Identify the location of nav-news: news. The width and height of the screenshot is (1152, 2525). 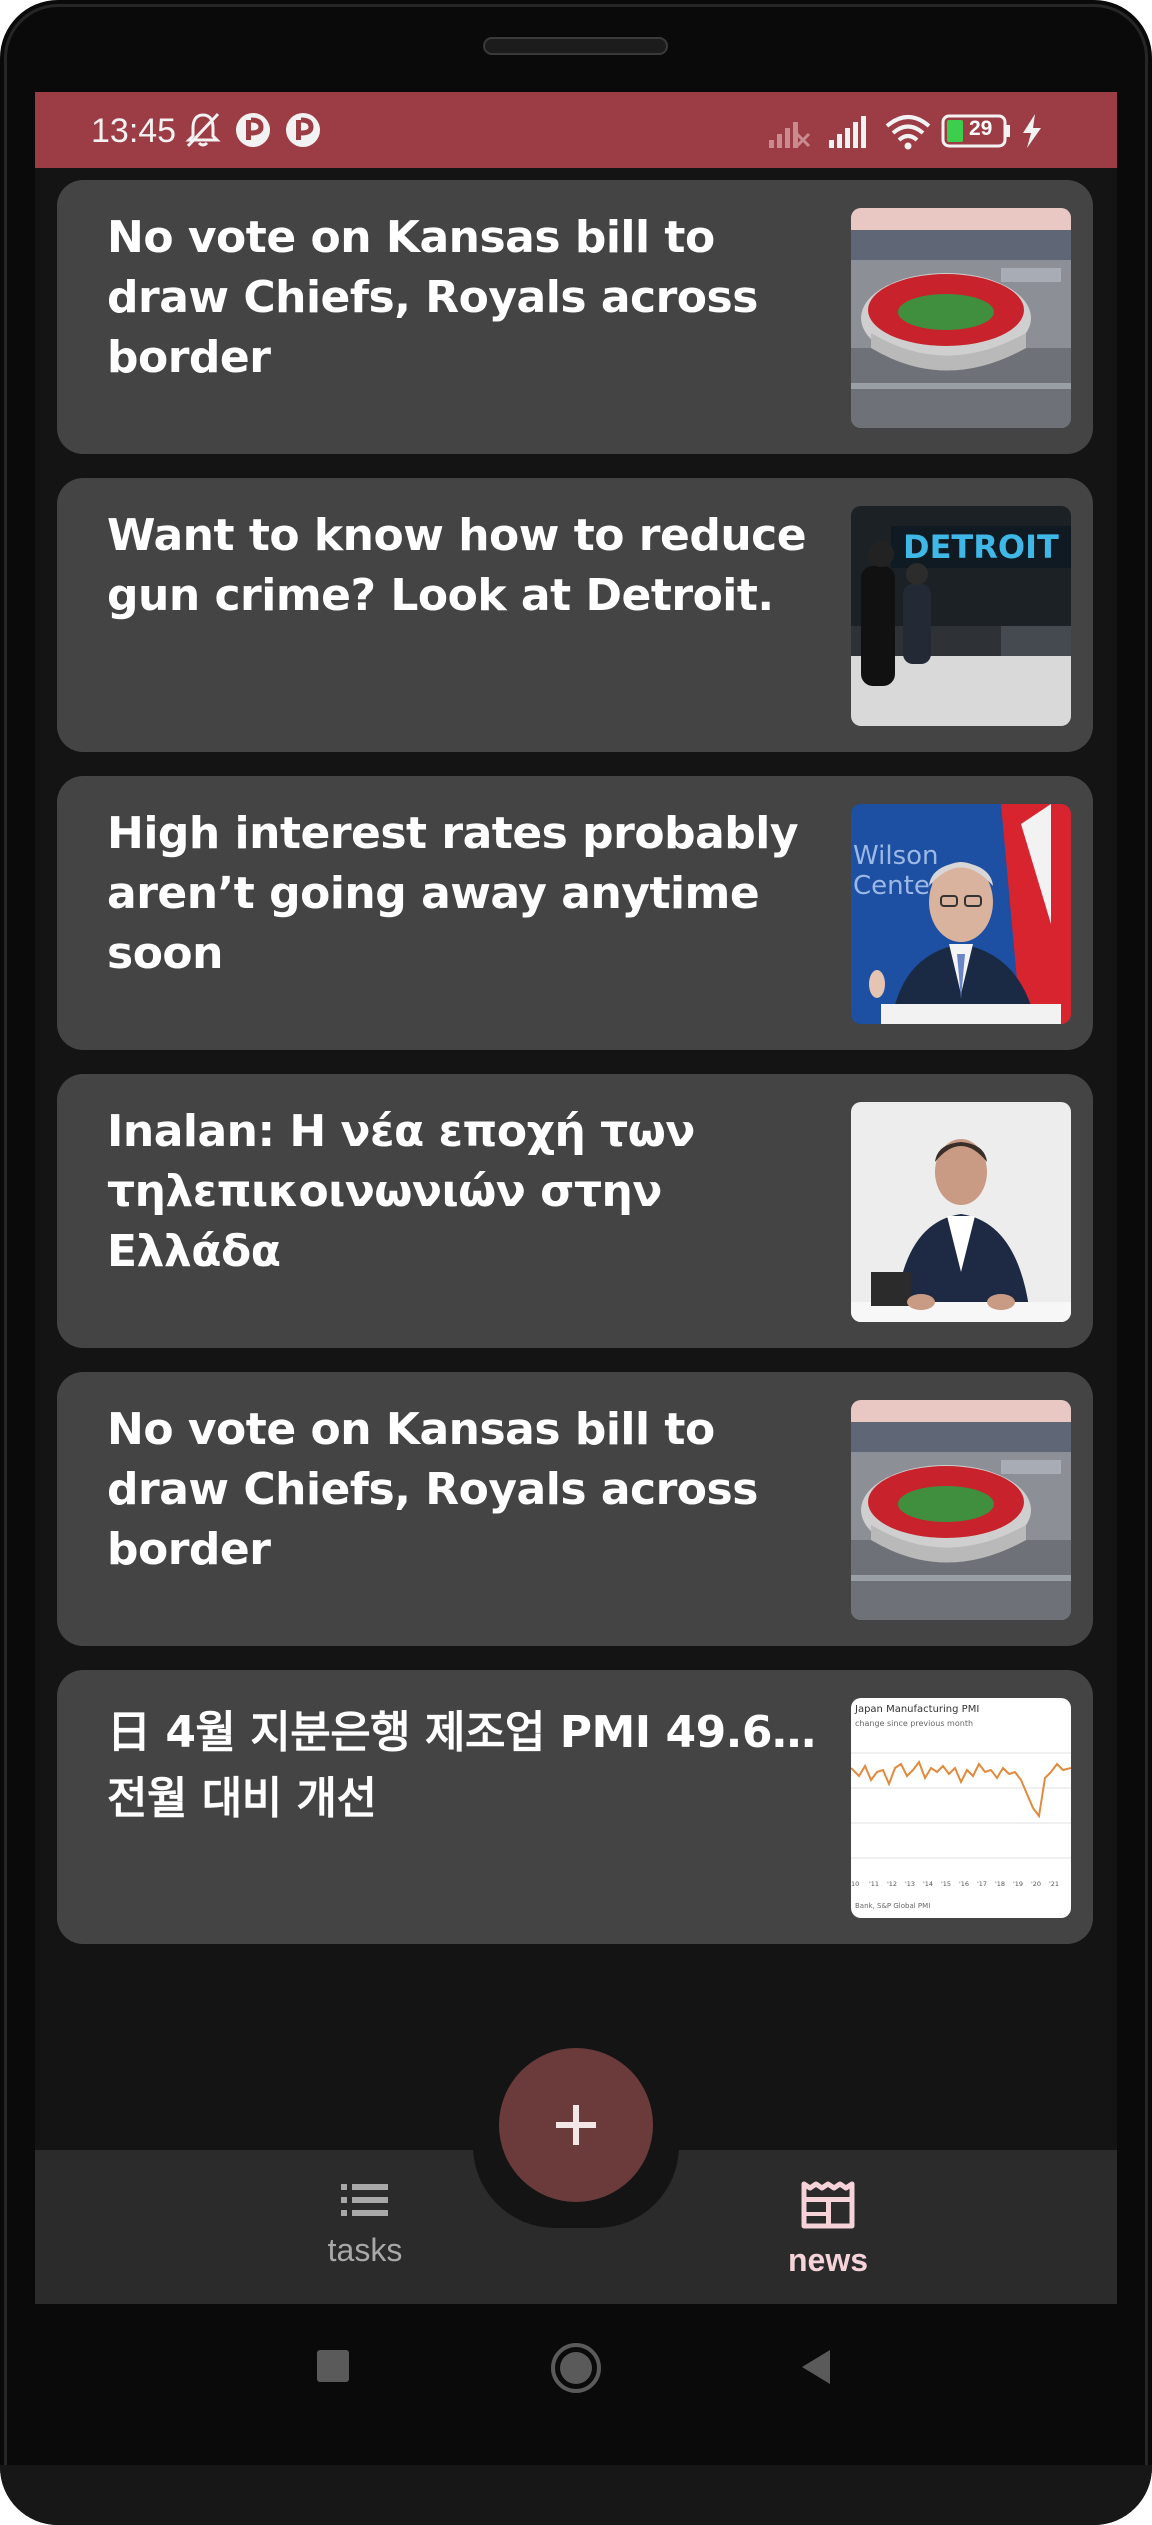
(828, 2235).